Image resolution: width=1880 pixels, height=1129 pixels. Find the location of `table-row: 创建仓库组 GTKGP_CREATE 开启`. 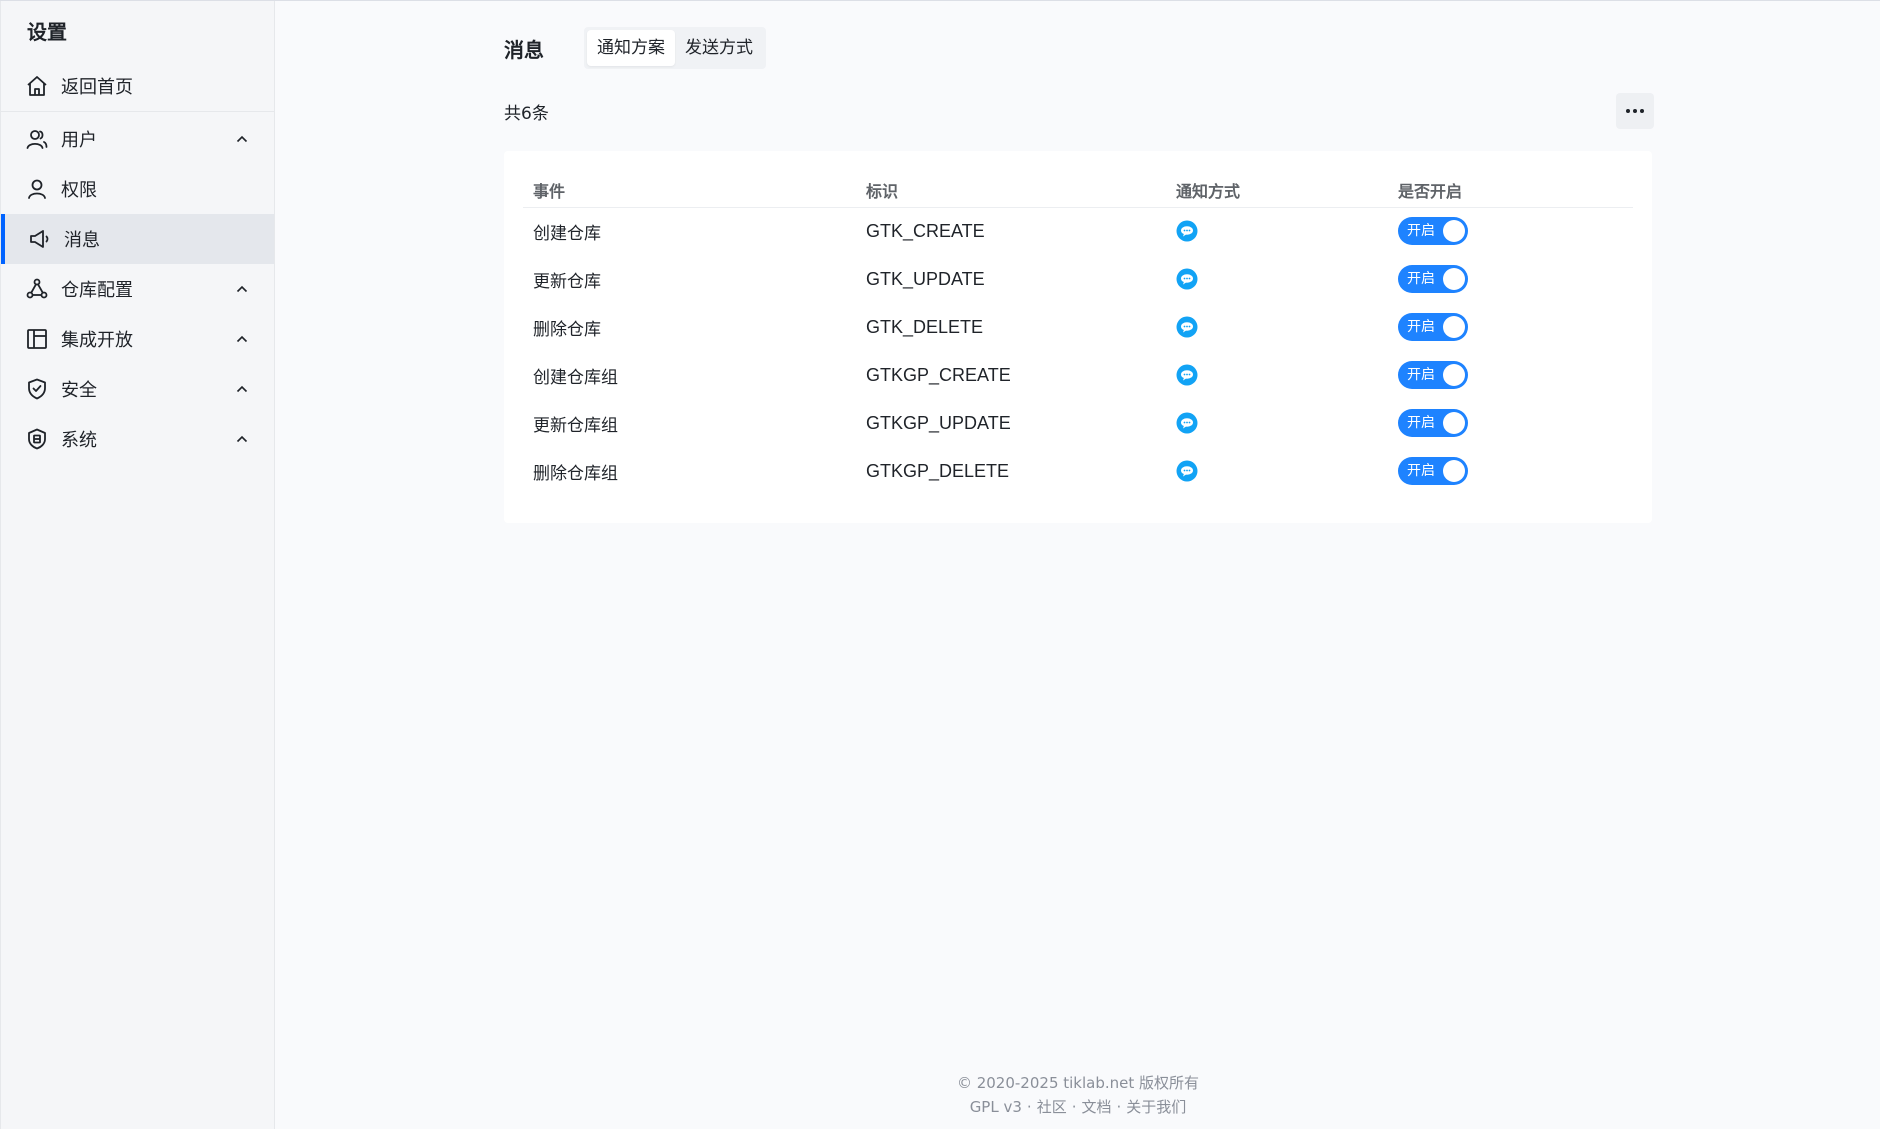

table-row: 创建仓库组 GTKGP_CREATE 开启 is located at coordinates (1078, 375).